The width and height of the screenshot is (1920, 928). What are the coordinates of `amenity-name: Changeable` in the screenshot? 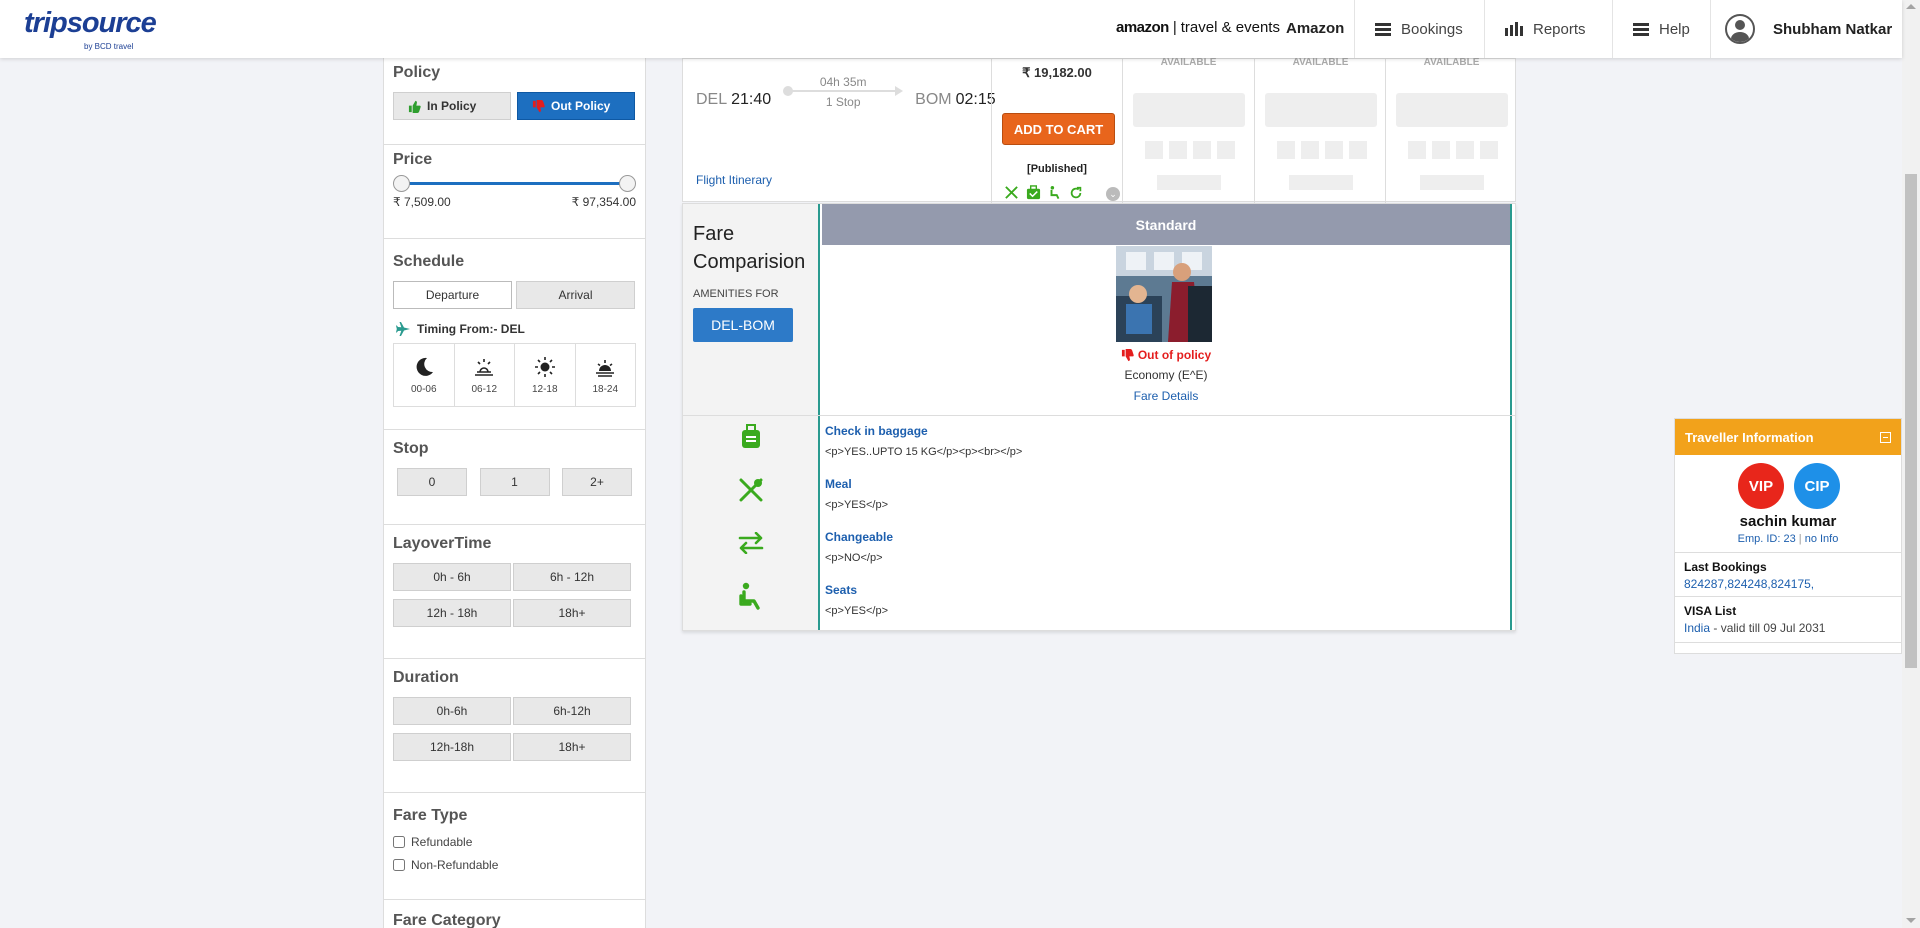 It's located at (859, 537).